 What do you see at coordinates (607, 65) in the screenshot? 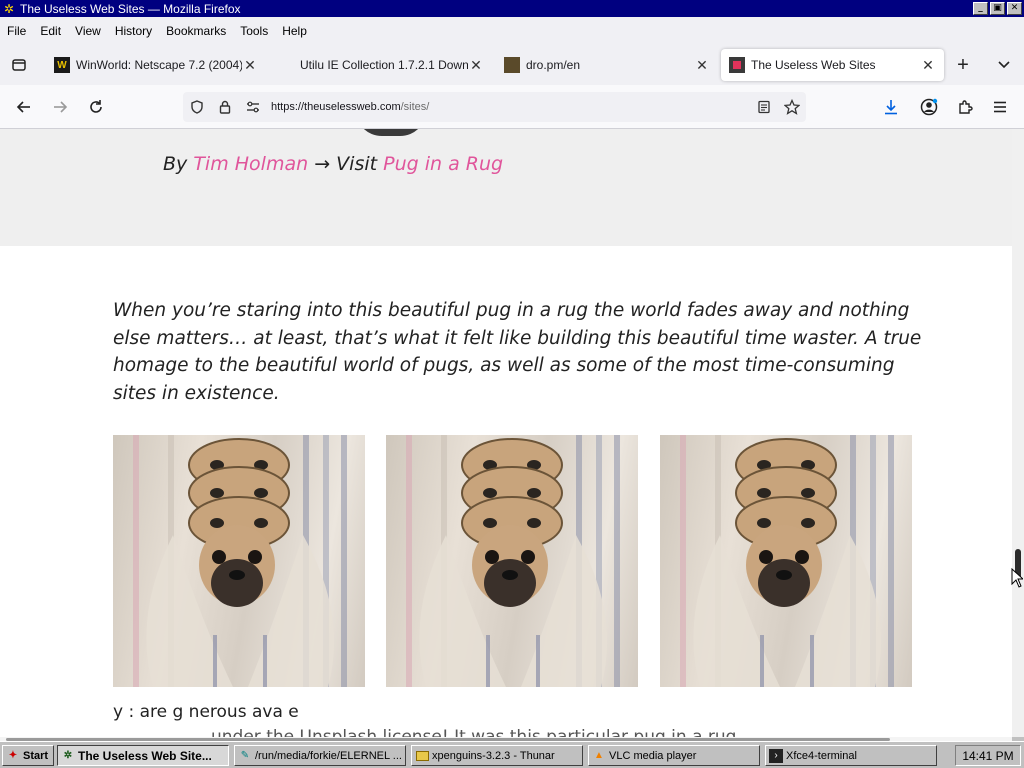
I see `tab-dro: dro.pm/en ✕` at bounding box center [607, 65].